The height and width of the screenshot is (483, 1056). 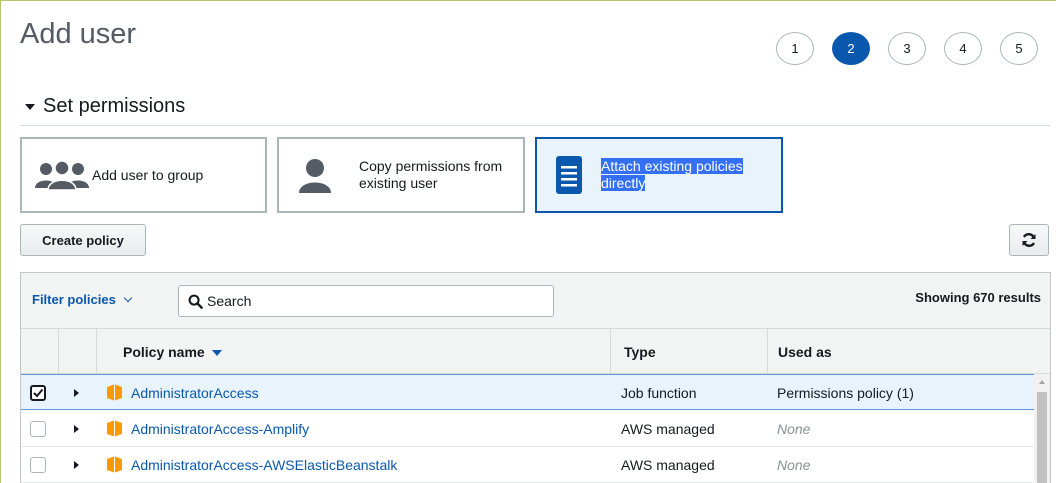 I want to click on column-policy-name: Policy name, so click(x=353, y=351).